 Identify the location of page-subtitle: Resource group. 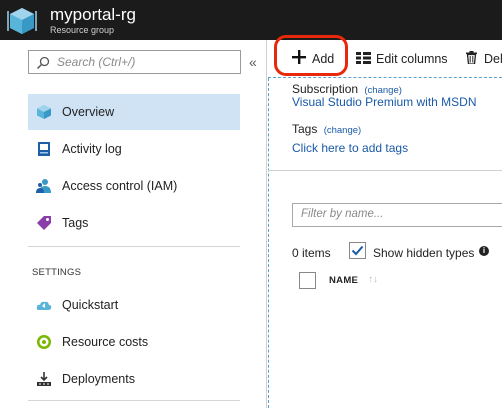
(82, 30).